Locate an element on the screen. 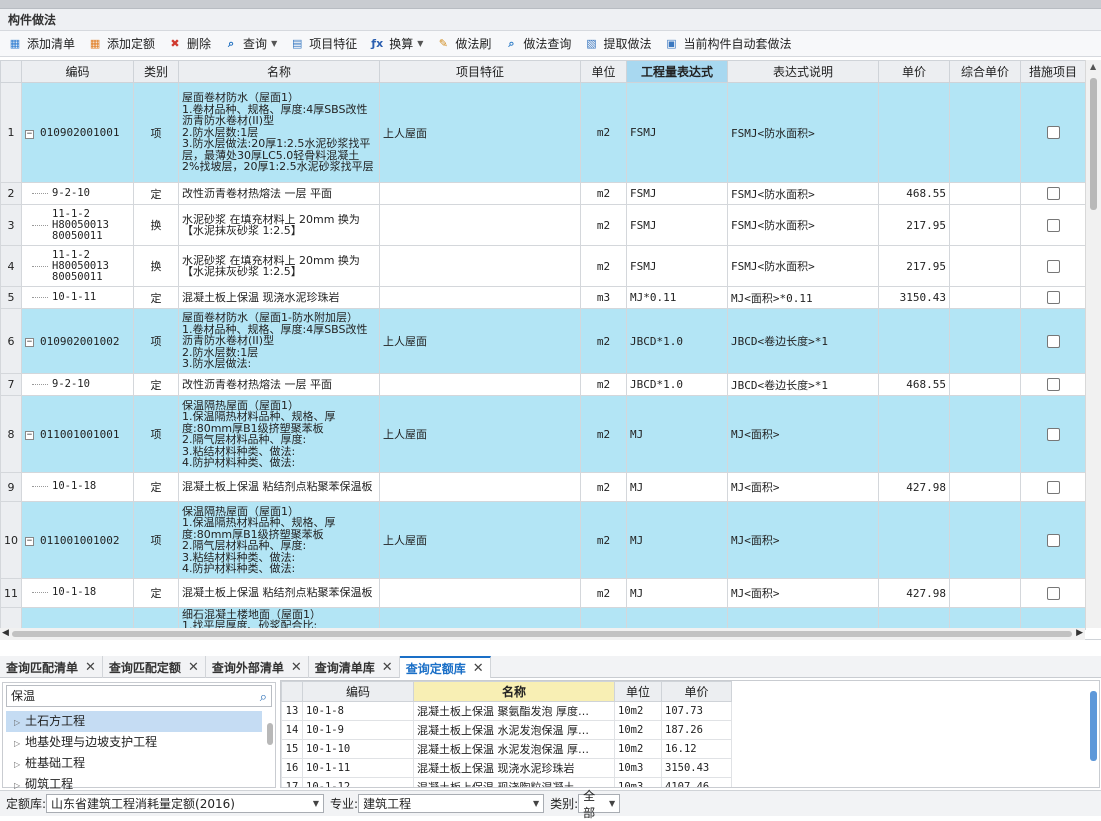  table-row: 16 10-1-11 混凝土板上保温 现浇水泥珍珠岩 10m3 3150.43 is located at coordinates (506, 768).